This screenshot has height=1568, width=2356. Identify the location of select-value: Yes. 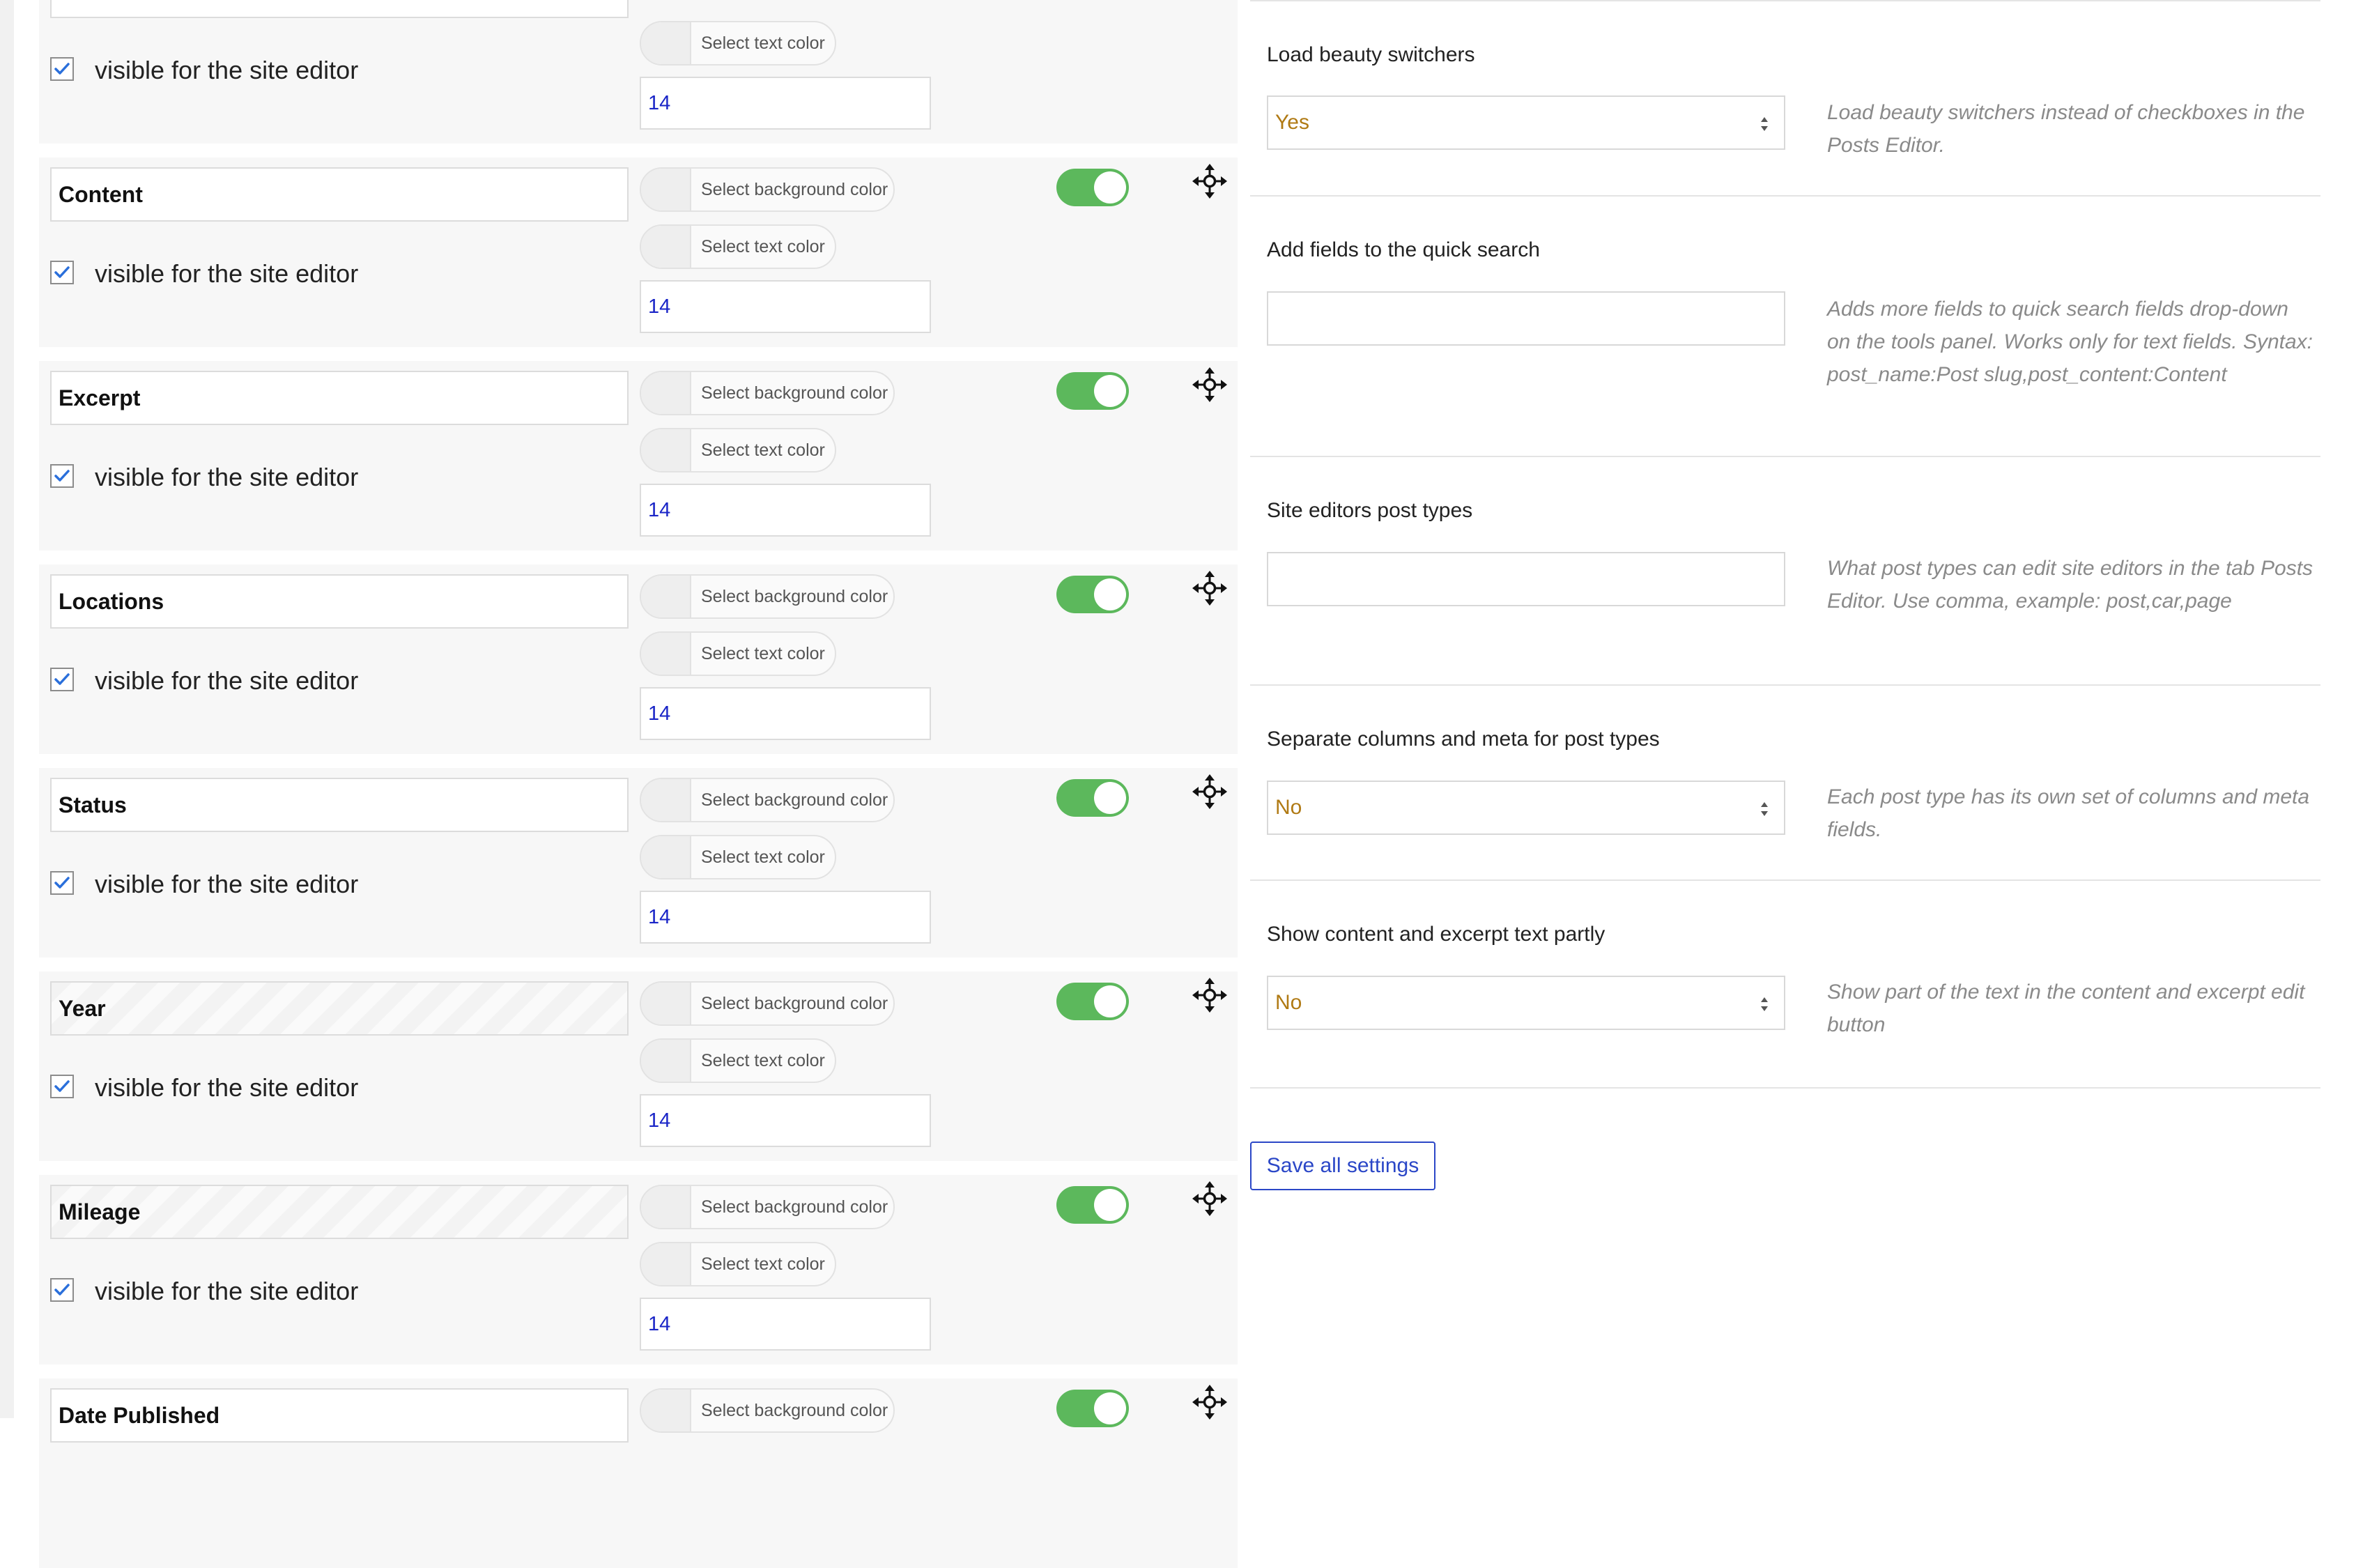
(1292, 122).